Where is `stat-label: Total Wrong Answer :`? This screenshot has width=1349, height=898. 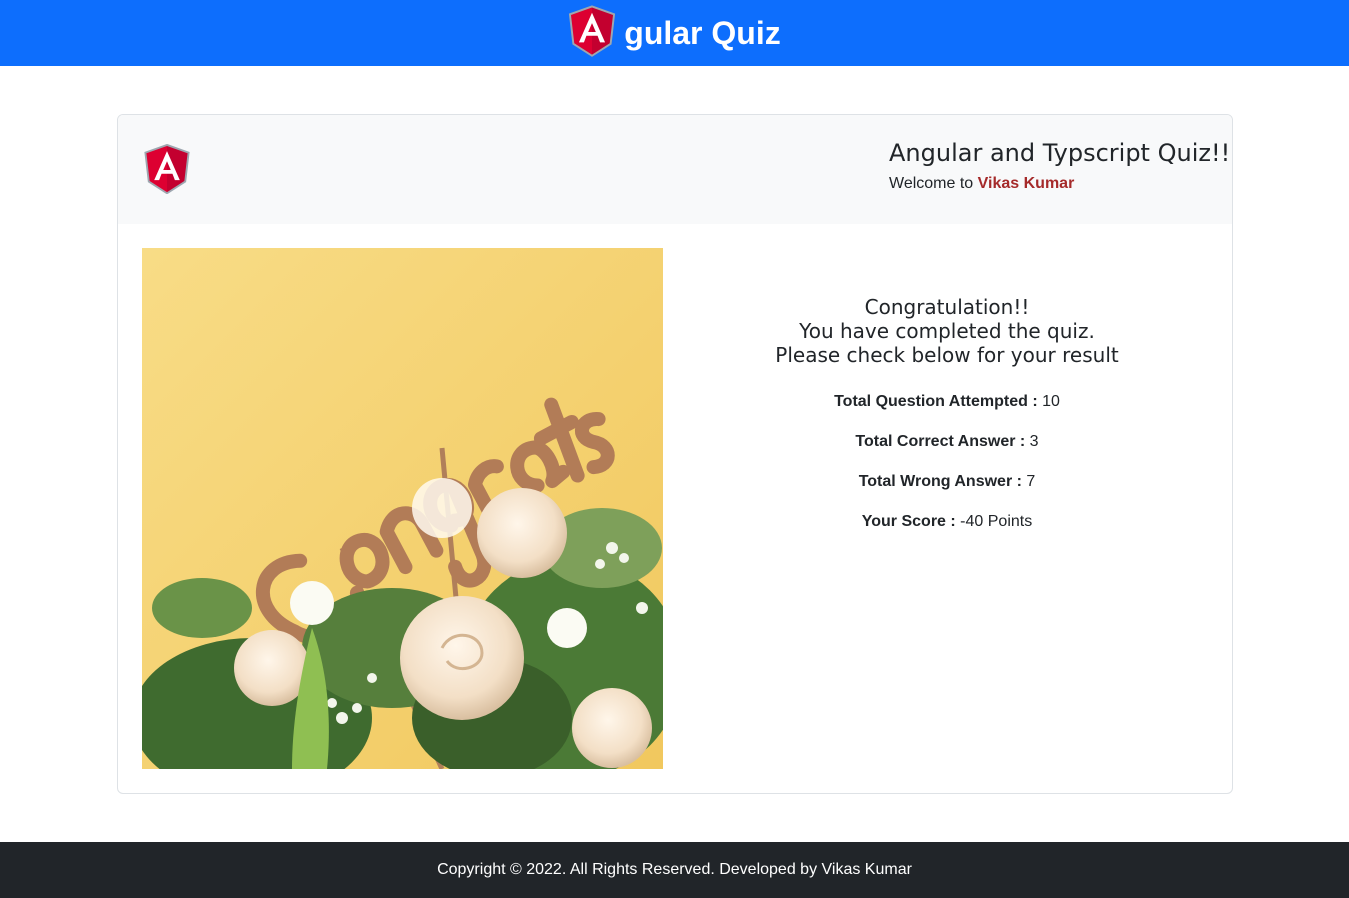 stat-label: Total Wrong Answer : is located at coordinates (940, 481).